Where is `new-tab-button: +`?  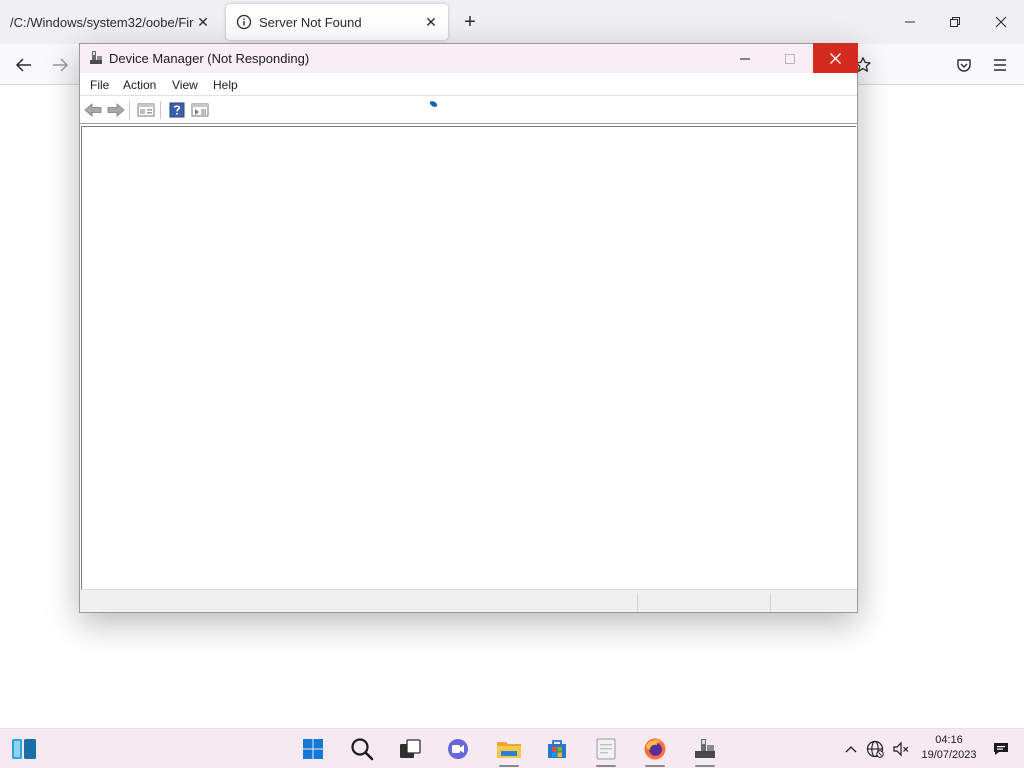 new-tab-button: + is located at coordinates (470, 22).